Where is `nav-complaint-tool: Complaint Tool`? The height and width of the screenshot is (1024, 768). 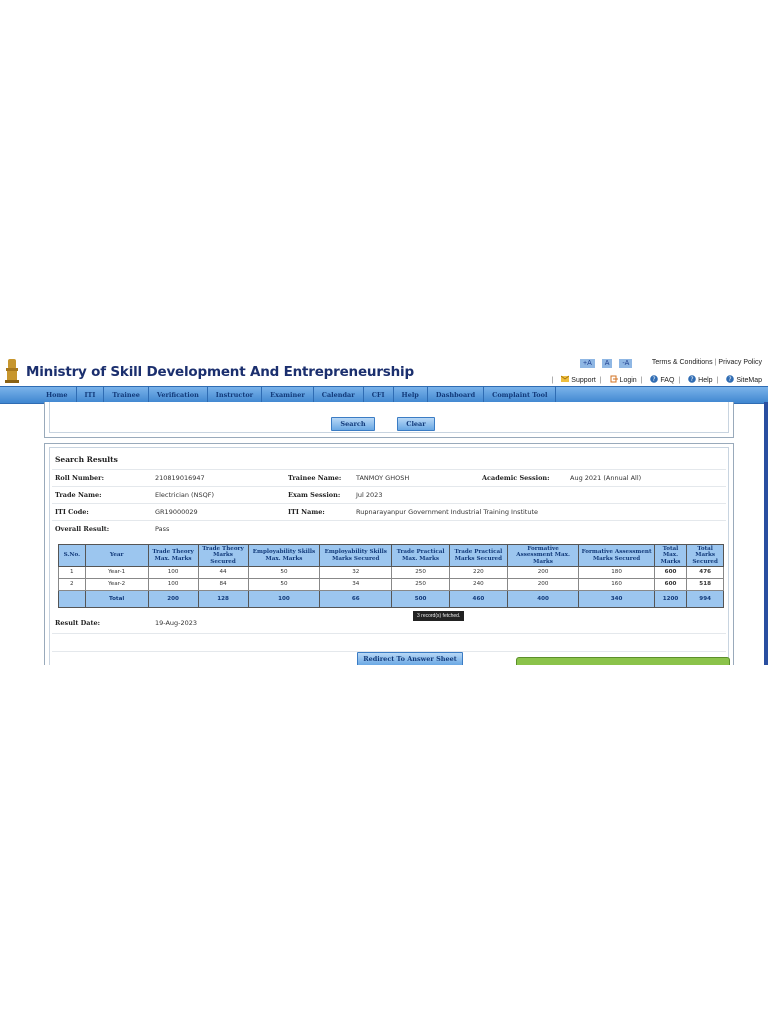 nav-complaint-tool: Complaint Tool is located at coordinates (520, 395).